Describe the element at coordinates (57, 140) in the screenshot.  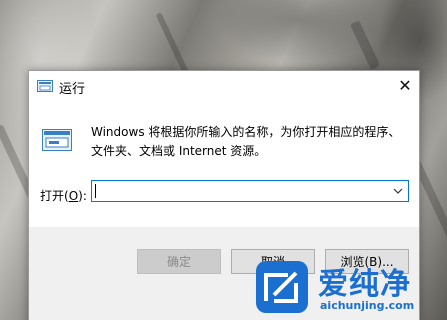
I see `run-program-icon` at that location.